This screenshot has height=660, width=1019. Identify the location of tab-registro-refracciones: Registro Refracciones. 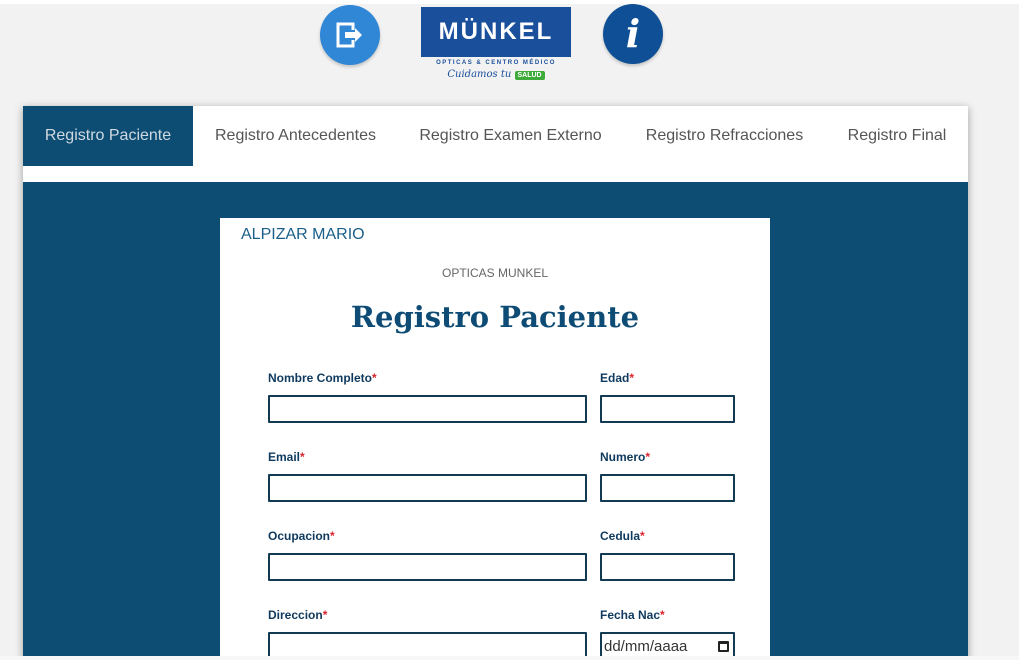
(724, 136).